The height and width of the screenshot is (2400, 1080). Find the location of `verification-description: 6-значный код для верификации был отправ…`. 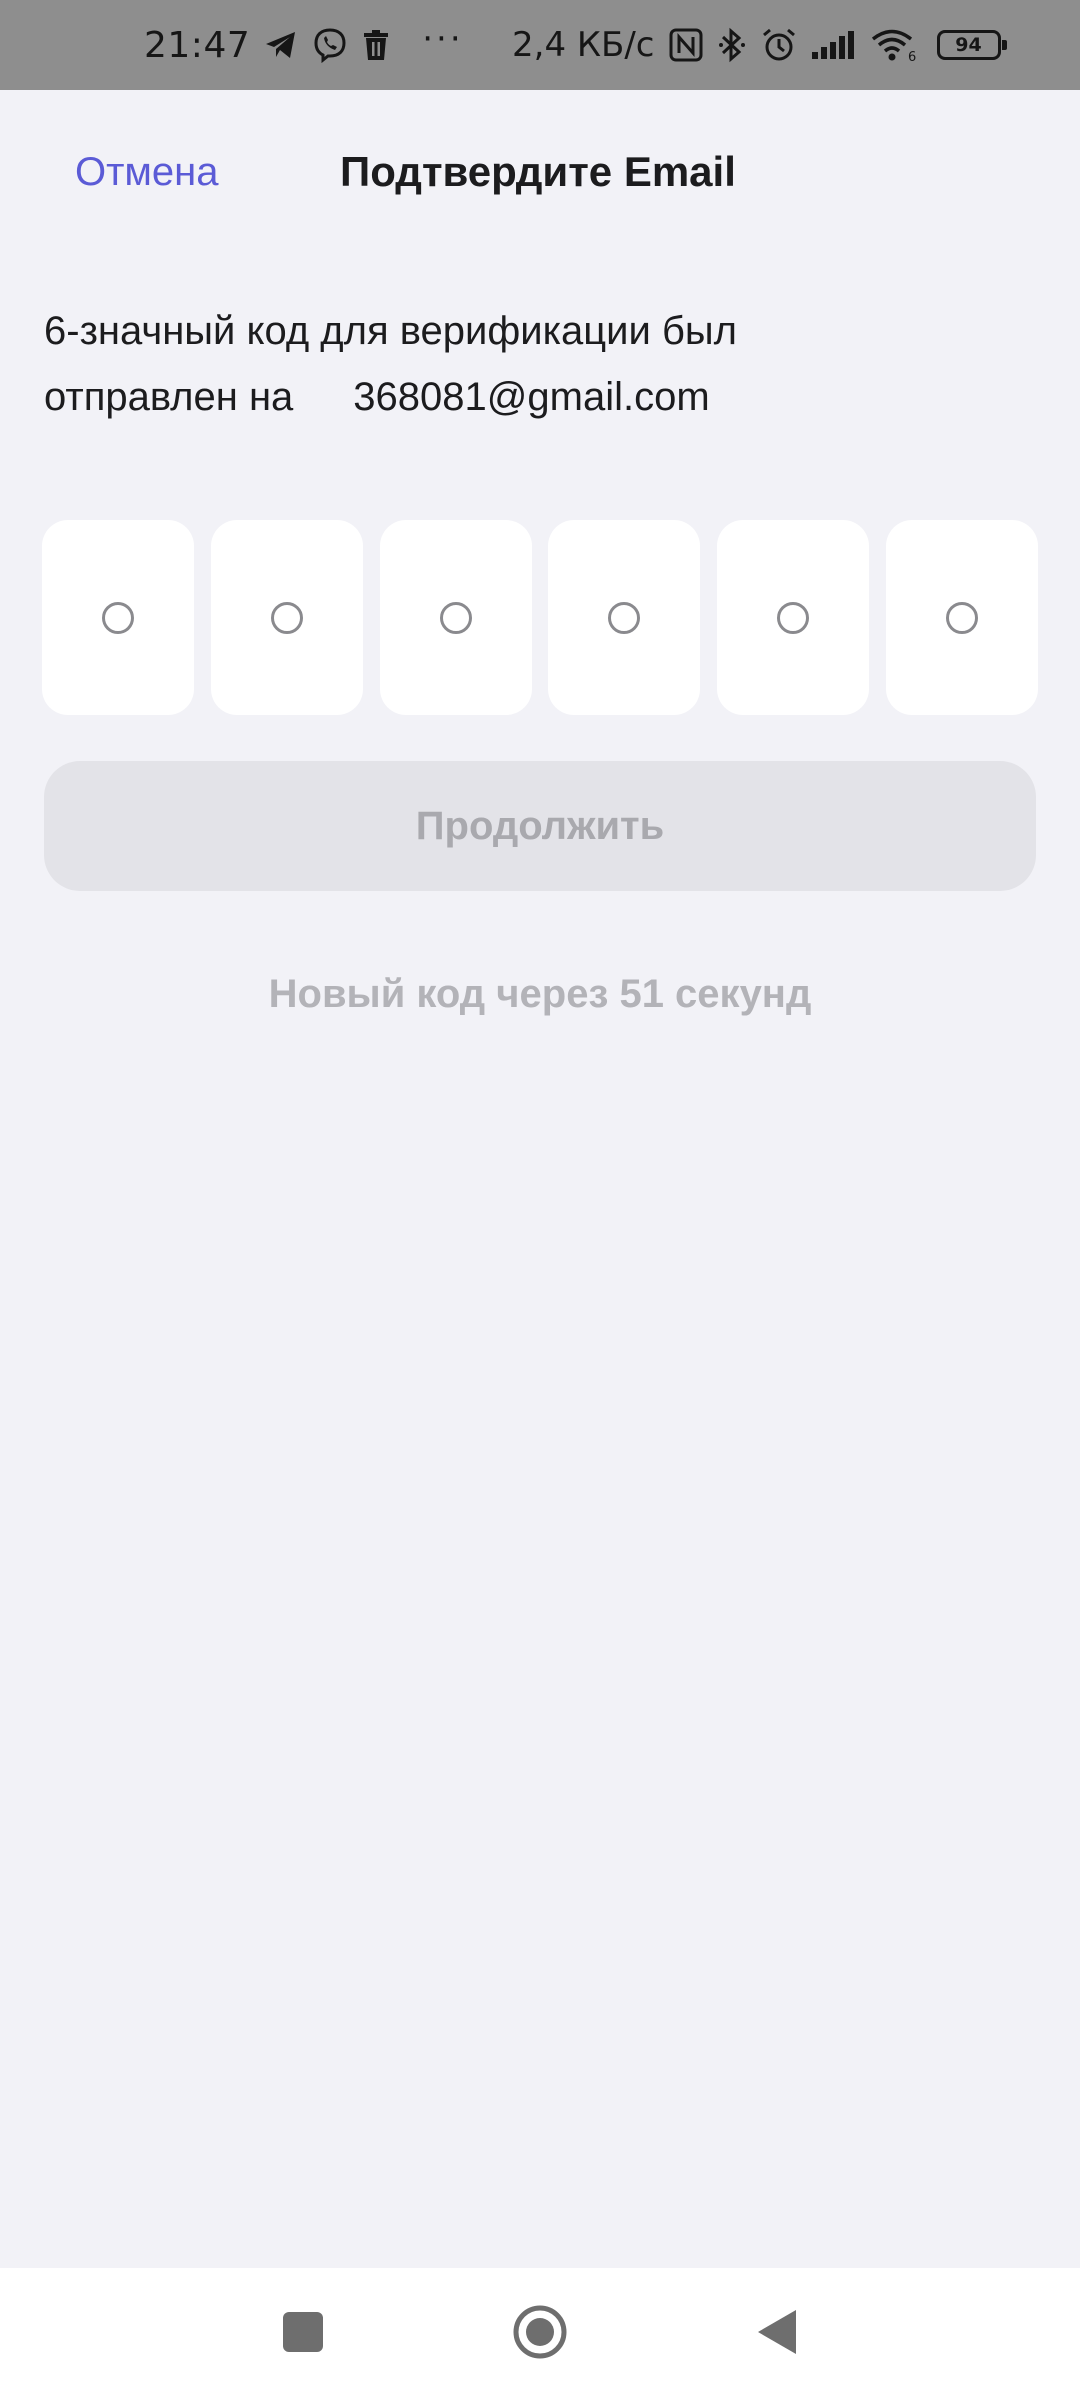

verification-description: 6-значный код для верификации был отправ… is located at coordinates (544, 364).